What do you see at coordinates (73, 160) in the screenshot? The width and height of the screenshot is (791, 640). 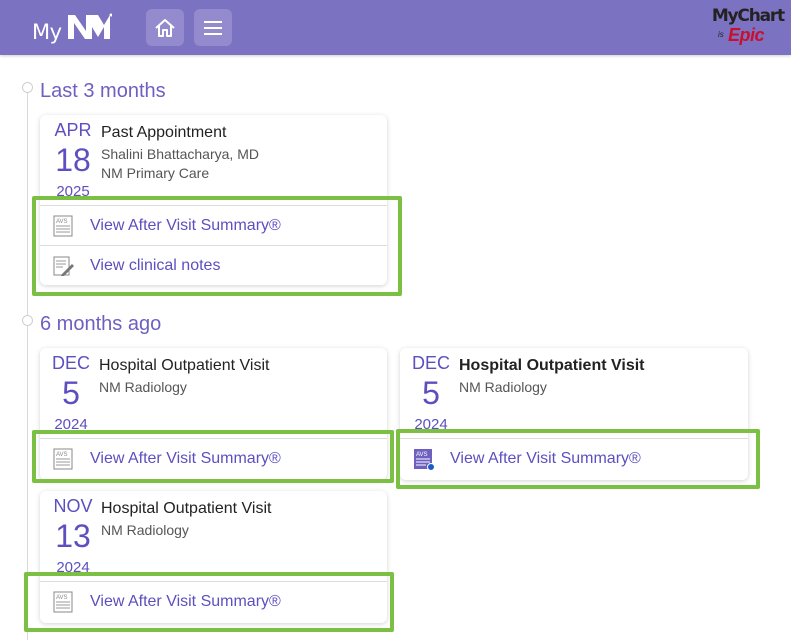 I see `visit-day: 18` at bounding box center [73, 160].